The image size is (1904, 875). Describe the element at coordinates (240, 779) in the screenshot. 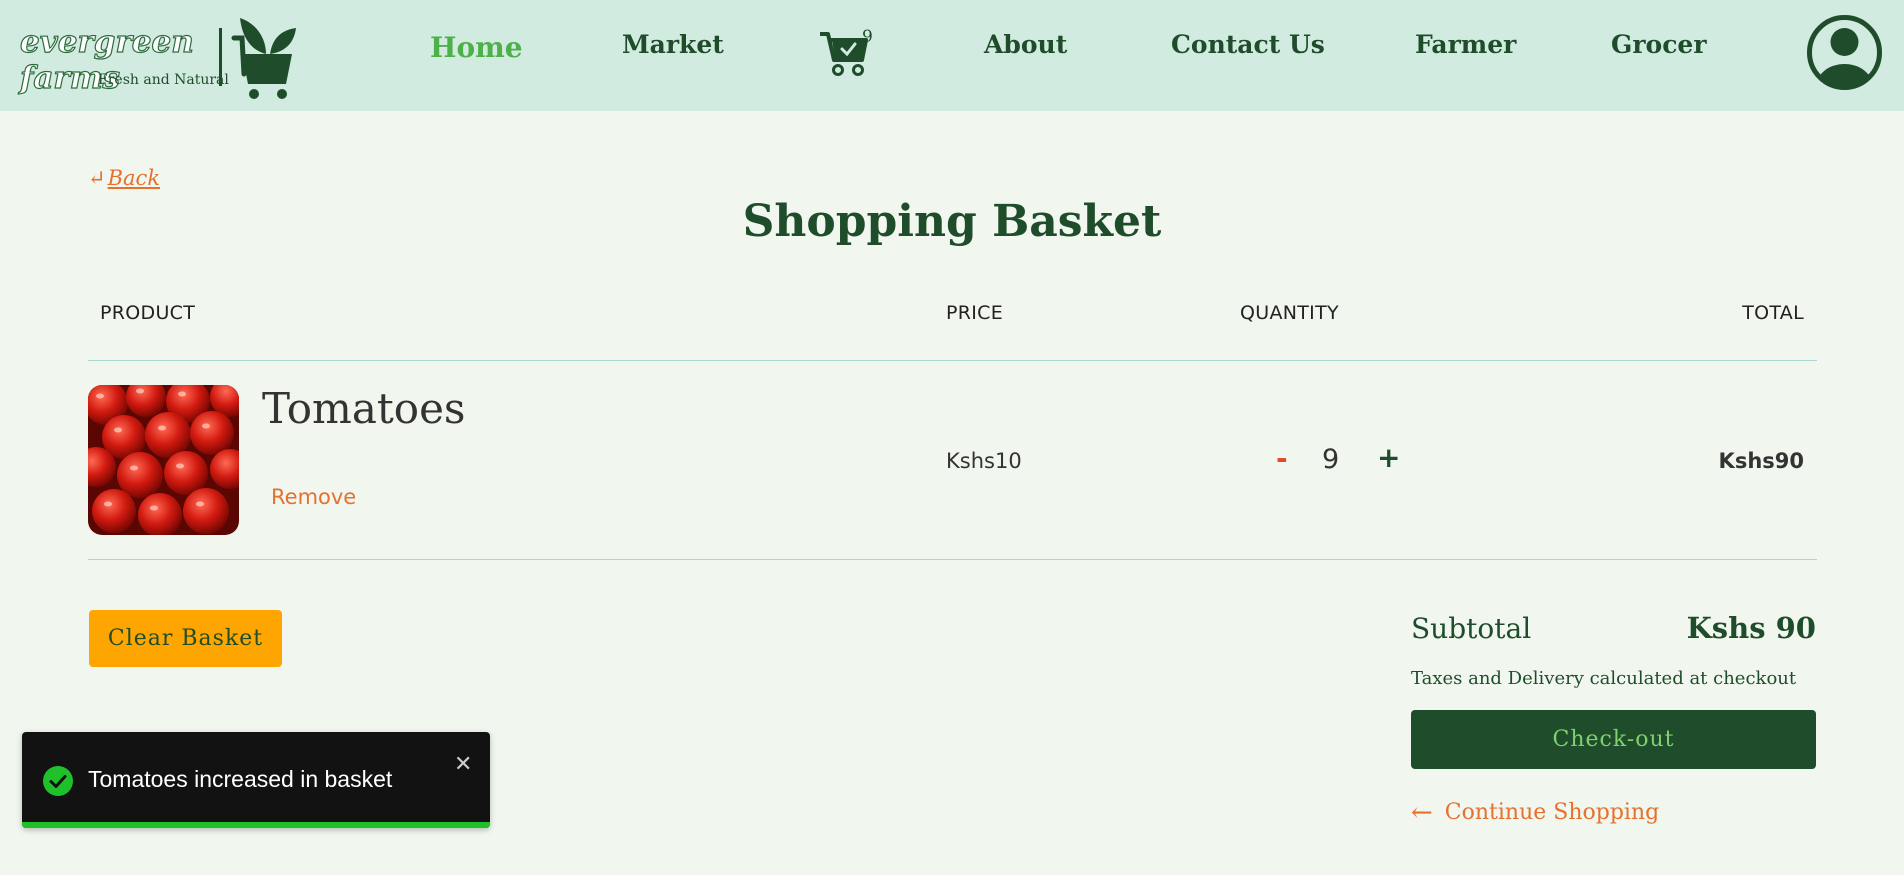

I see `toast-message: Tomatoes increased in basket` at that location.